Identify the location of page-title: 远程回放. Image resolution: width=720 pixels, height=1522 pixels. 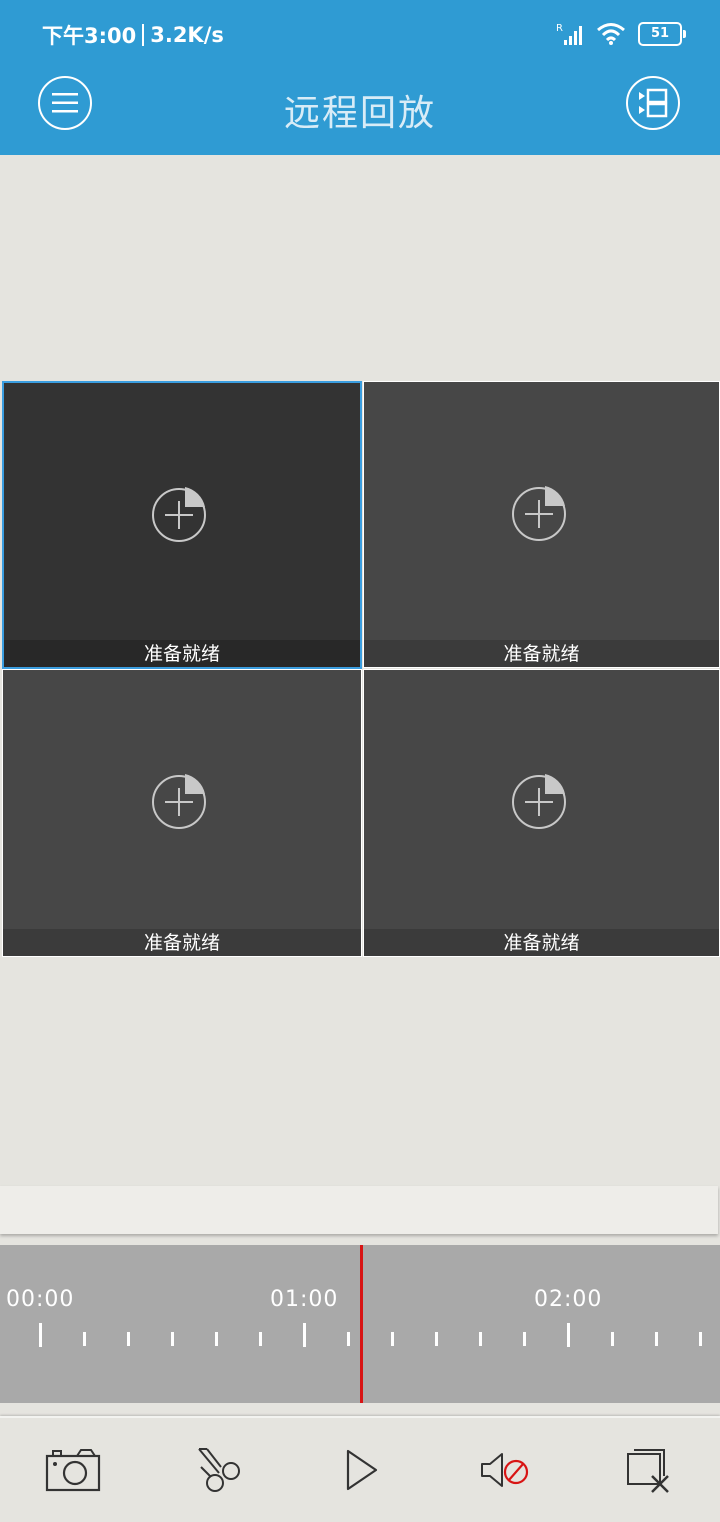
(359, 113).